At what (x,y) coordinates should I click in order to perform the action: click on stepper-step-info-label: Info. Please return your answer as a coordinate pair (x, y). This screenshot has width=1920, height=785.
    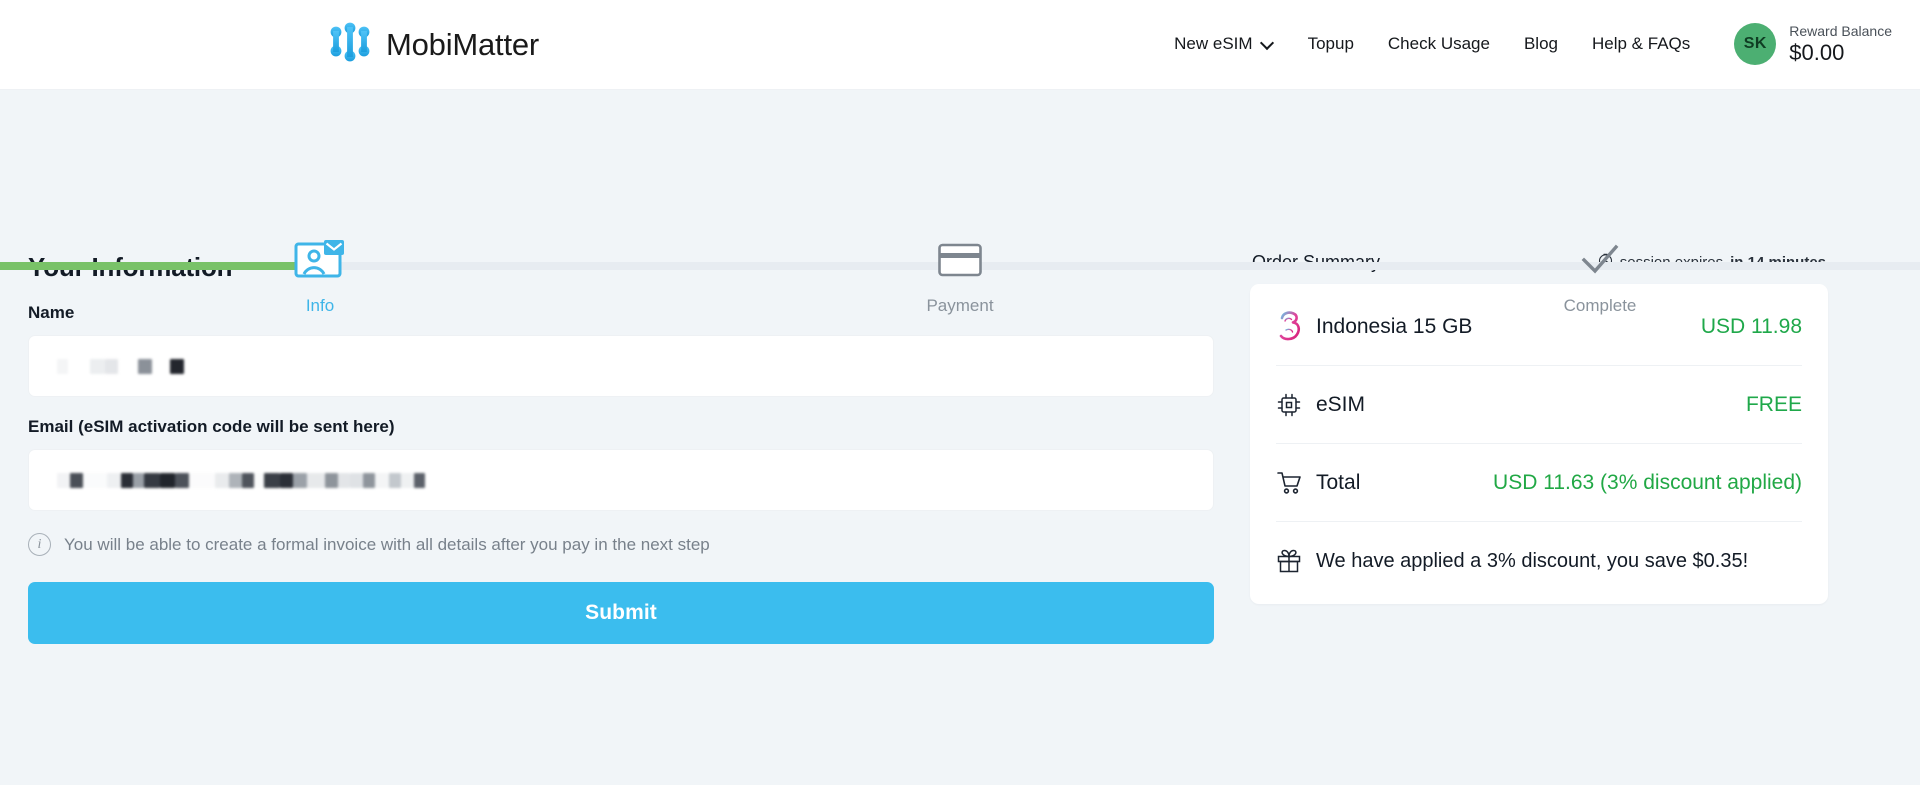
    Looking at the image, I should click on (320, 305).